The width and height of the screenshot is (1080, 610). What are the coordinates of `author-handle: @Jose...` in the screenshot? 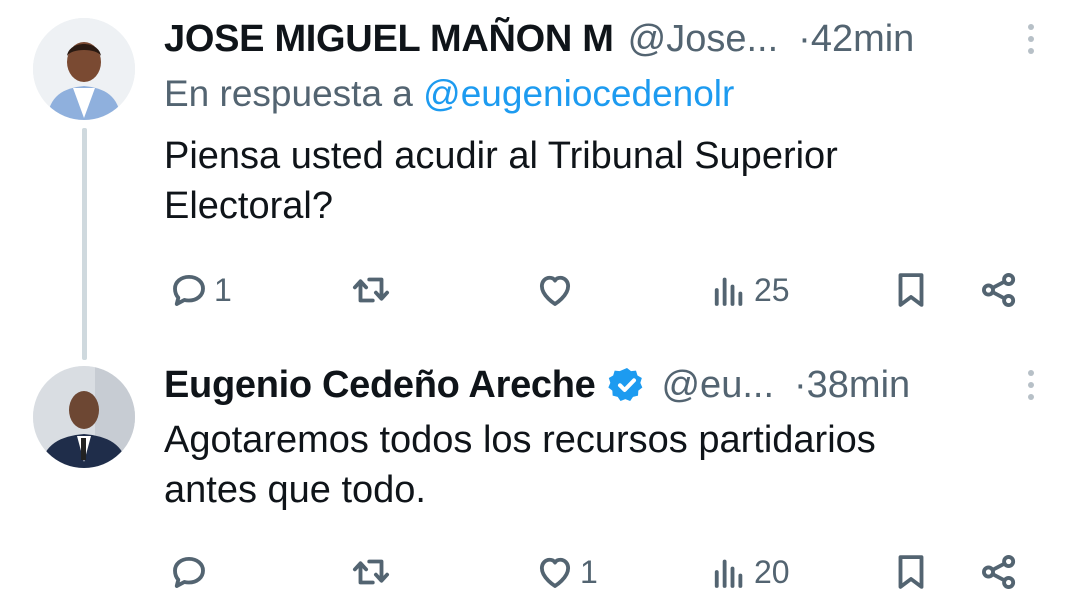 It's located at (703, 39).